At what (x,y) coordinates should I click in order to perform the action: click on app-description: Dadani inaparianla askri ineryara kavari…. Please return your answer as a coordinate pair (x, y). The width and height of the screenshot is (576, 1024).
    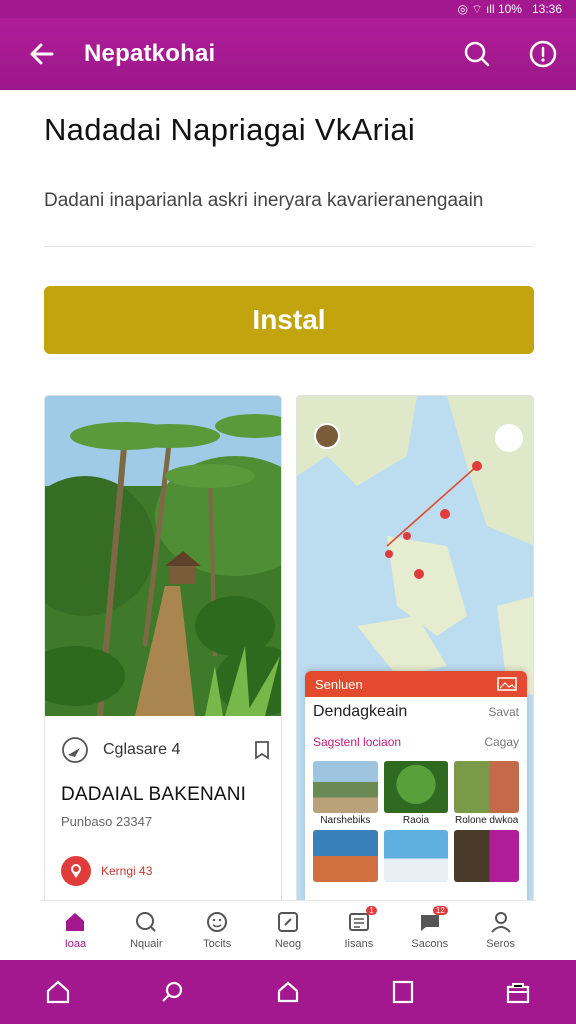
    Looking at the image, I should click on (264, 200).